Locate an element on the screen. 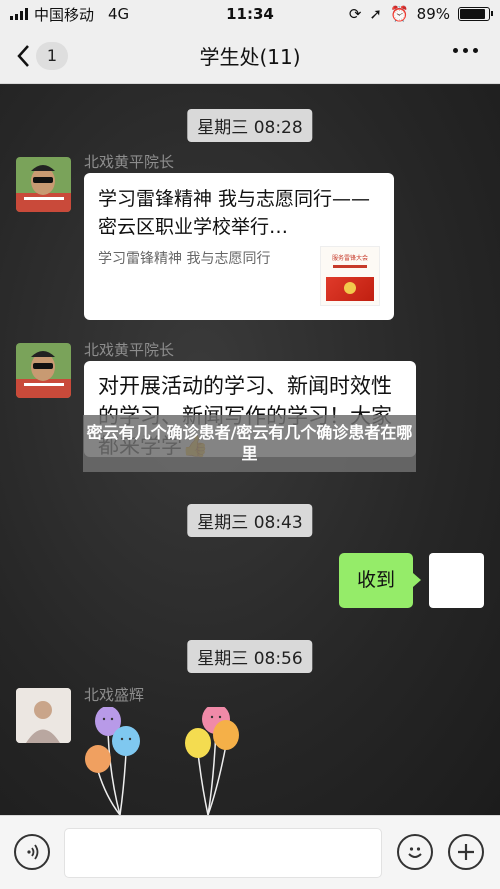 This screenshot has height=889, width=500. more-icon is located at coordinates (465, 50).